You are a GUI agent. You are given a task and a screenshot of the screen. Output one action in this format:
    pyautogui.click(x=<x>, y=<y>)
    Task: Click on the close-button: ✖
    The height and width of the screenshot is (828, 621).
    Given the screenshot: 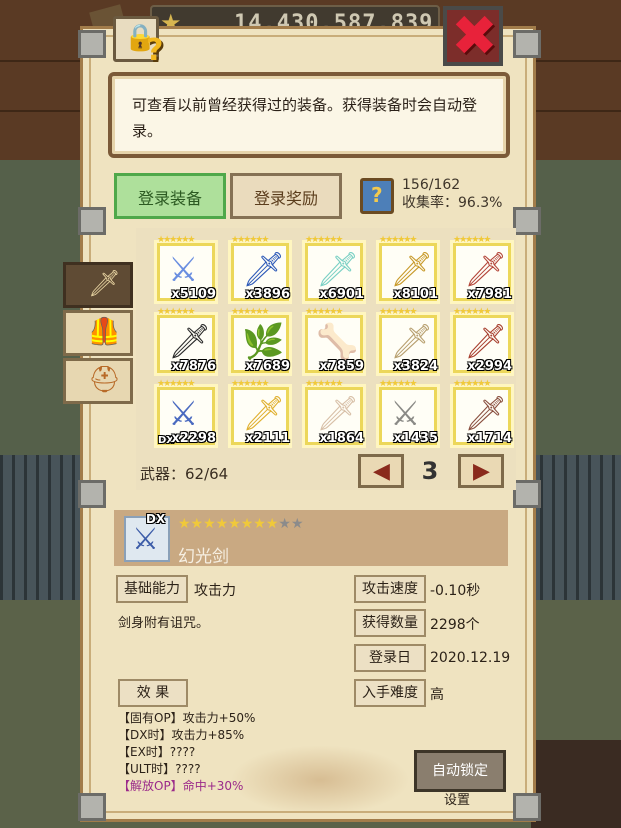 What is the action you would take?
    pyautogui.click(x=473, y=36)
    